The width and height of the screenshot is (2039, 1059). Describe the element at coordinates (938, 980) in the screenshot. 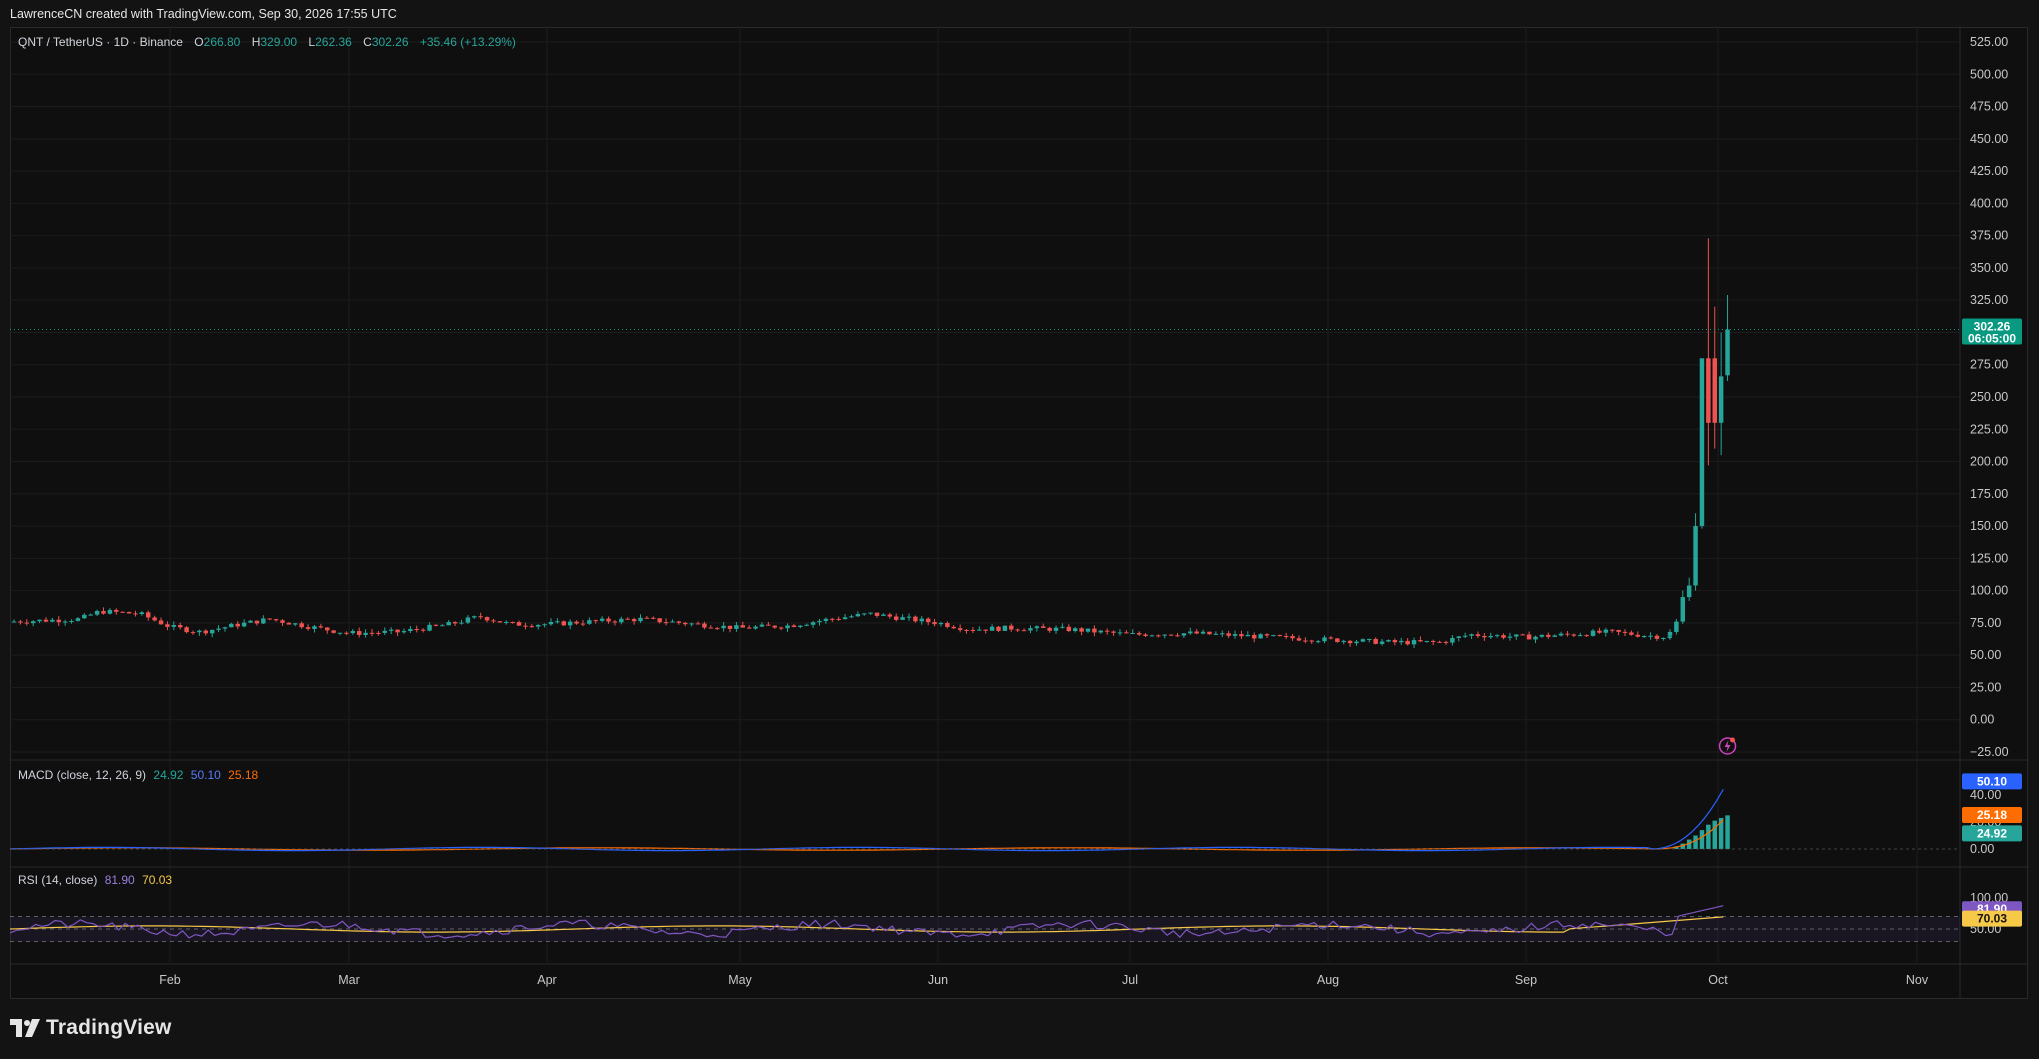

I see `time-tick-label: Jun` at that location.